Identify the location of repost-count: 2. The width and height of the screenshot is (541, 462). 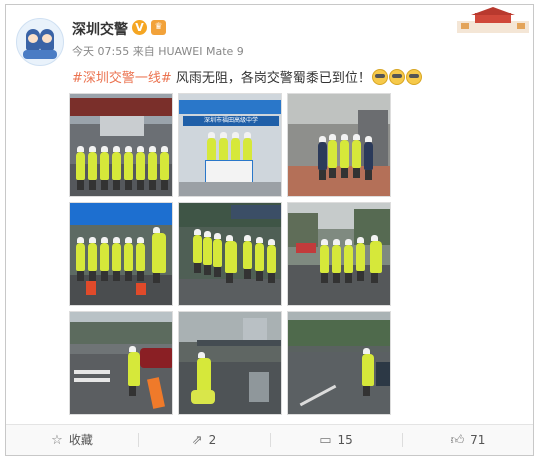
(212, 440).